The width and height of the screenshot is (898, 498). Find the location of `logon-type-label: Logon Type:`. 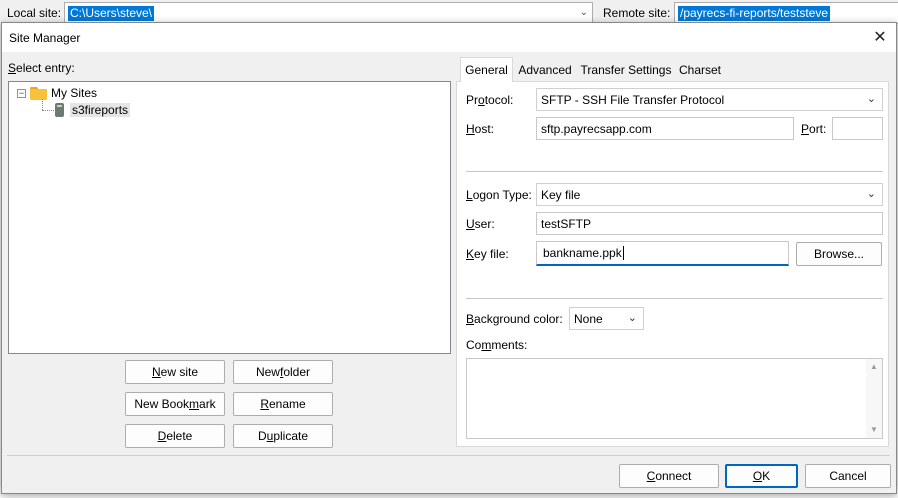

logon-type-label: Logon Type: is located at coordinates (499, 195).